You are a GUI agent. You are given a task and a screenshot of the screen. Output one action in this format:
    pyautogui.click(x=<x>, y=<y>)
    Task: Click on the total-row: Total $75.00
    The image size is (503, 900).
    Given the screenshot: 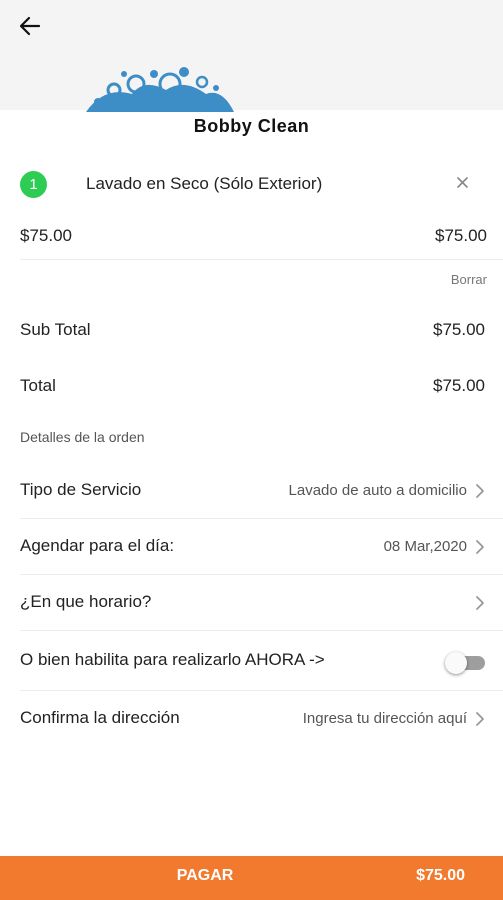 What is the action you would take?
    pyautogui.click(x=251, y=391)
    